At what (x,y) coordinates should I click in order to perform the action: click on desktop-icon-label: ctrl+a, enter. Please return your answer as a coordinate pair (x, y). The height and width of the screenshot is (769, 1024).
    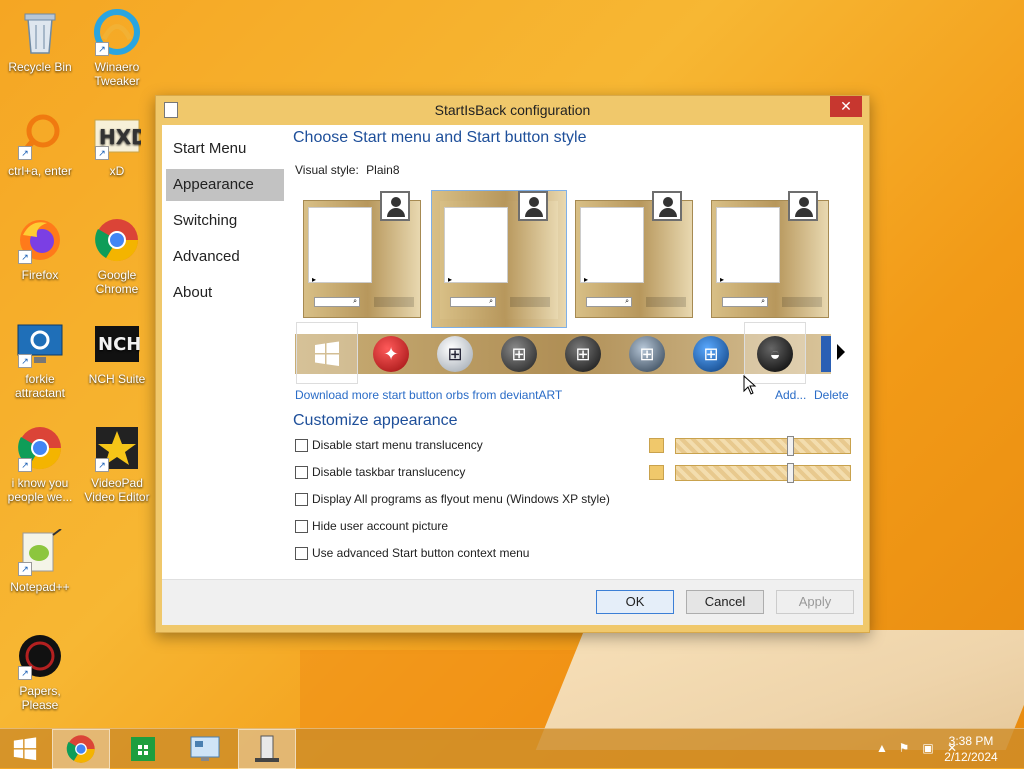
    Looking at the image, I should click on (40, 171).